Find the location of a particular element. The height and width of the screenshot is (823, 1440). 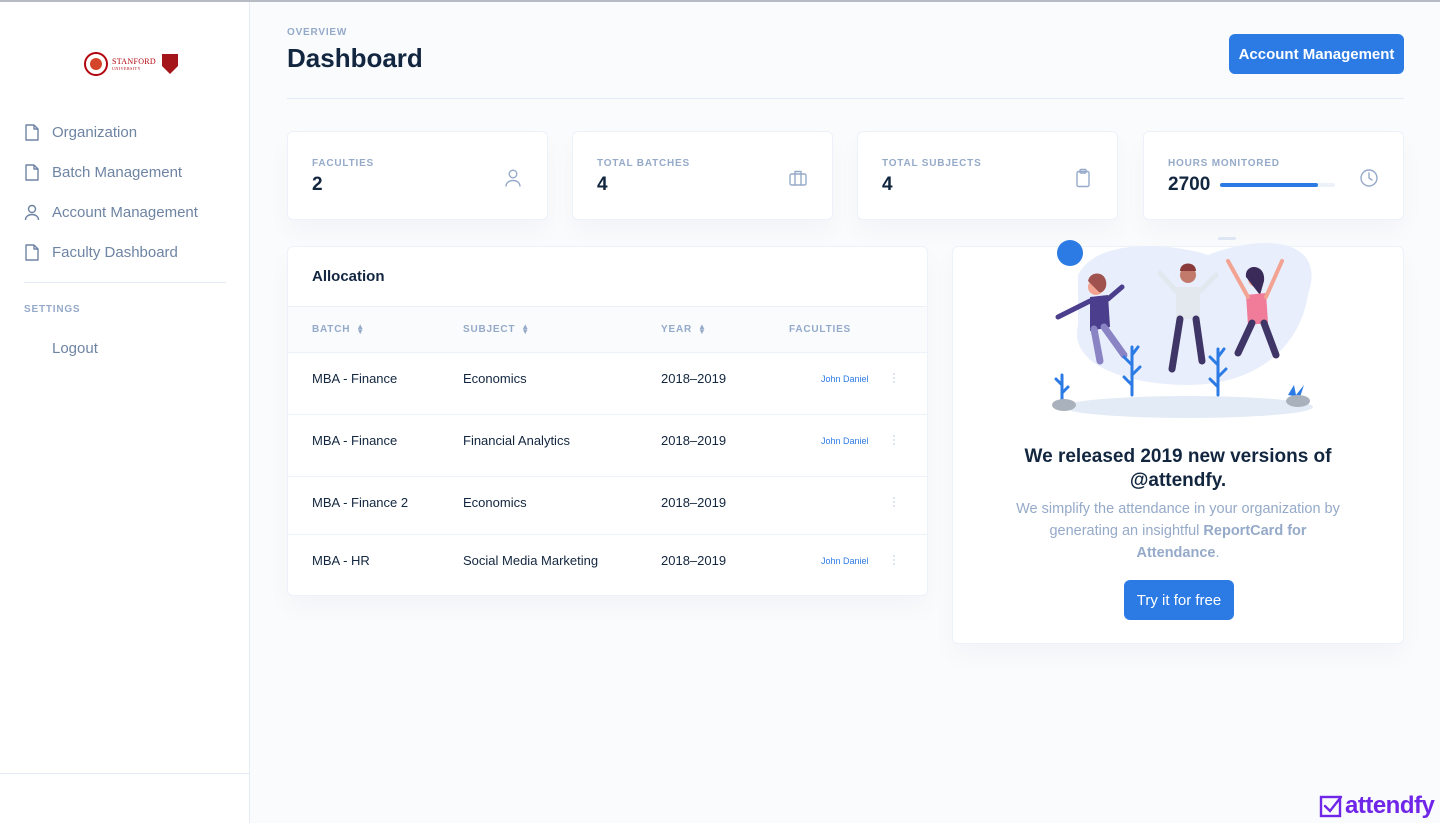

column-header-label: BATCH is located at coordinates (331, 329).